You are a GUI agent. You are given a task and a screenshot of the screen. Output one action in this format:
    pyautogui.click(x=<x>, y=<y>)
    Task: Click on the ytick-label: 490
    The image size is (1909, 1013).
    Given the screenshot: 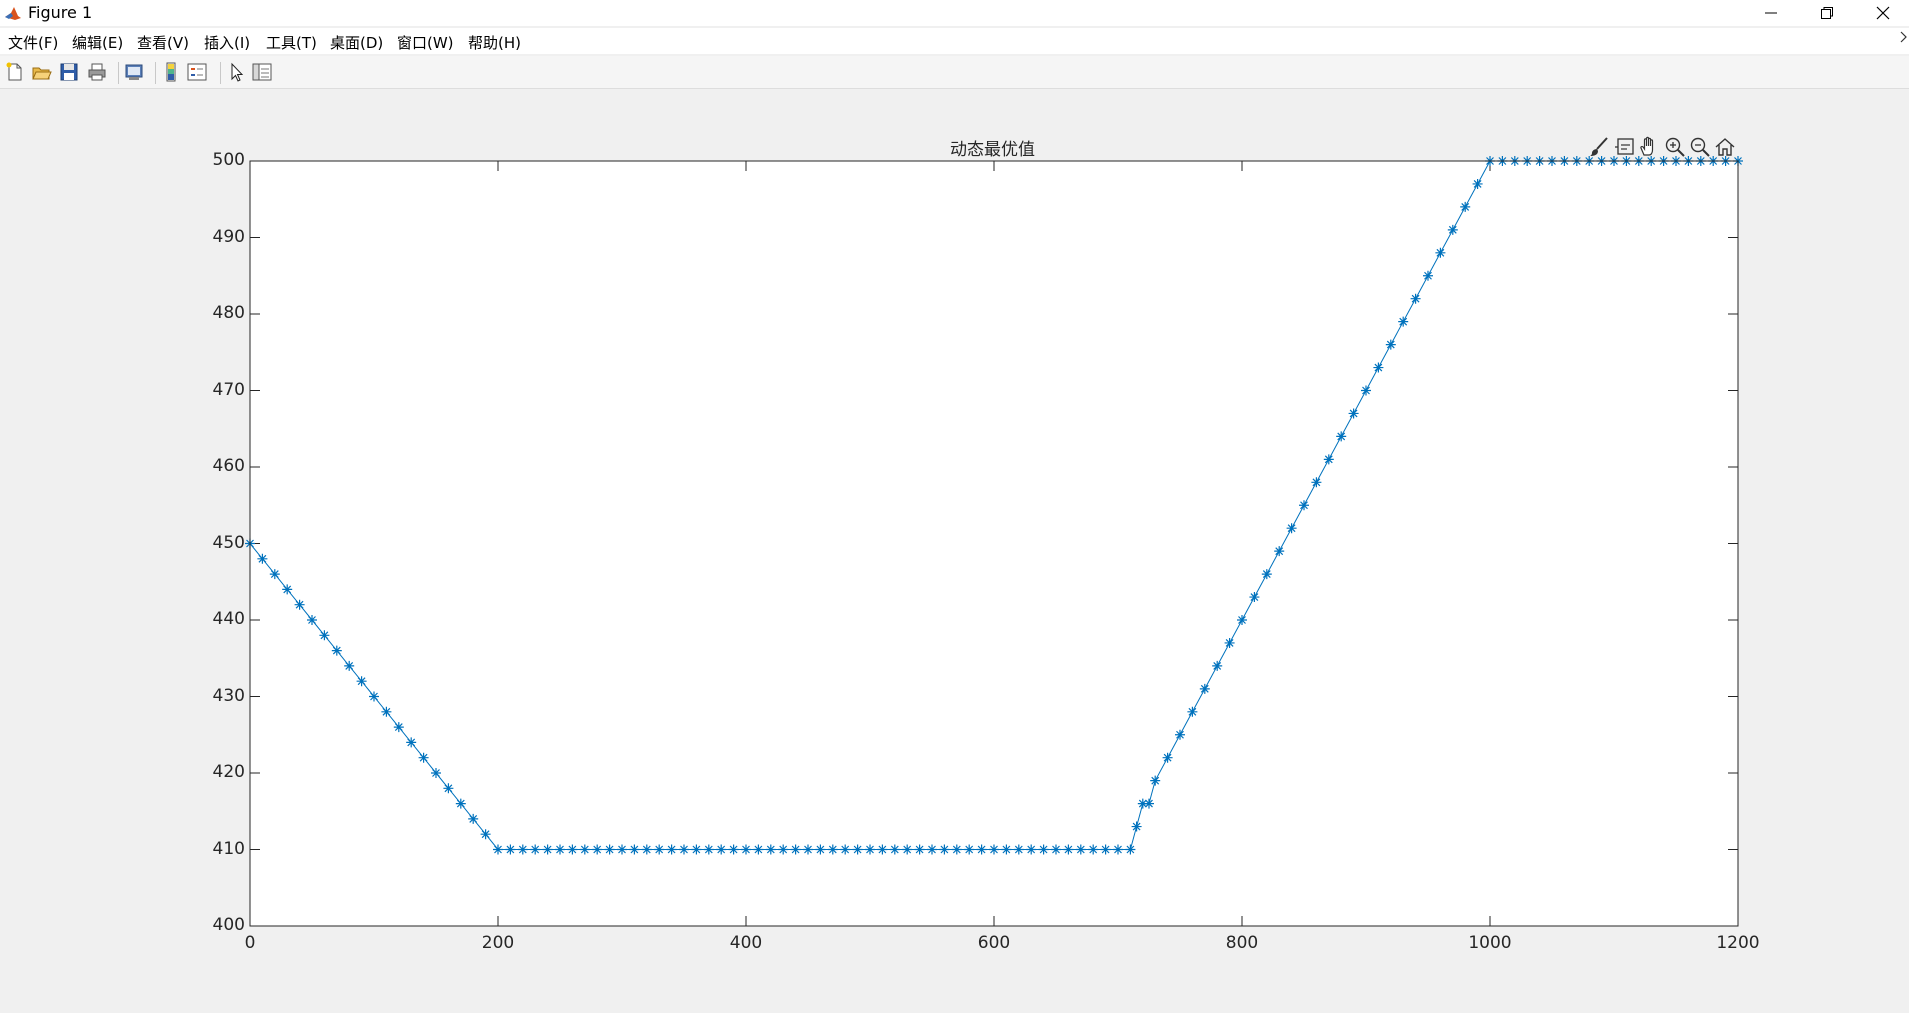 What is the action you would take?
    pyautogui.click(x=228, y=237)
    